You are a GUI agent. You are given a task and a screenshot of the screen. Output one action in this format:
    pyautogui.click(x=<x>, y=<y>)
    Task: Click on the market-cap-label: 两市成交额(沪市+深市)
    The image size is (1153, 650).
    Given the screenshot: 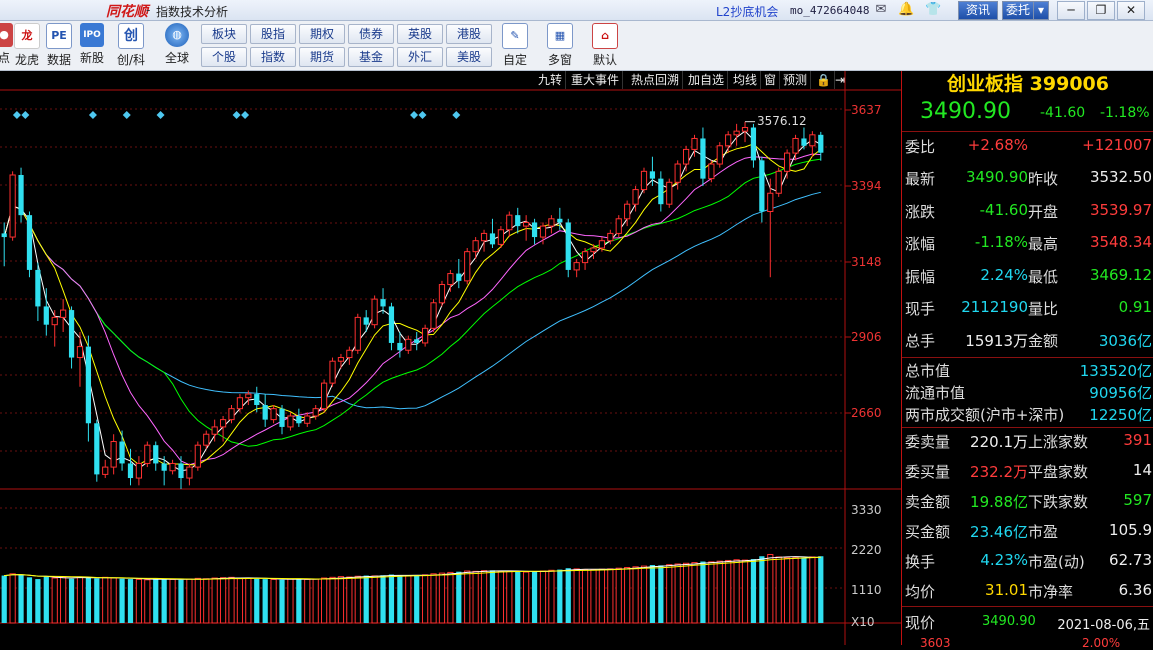 What is the action you would take?
    pyautogui.click(x=985, y=415)
    